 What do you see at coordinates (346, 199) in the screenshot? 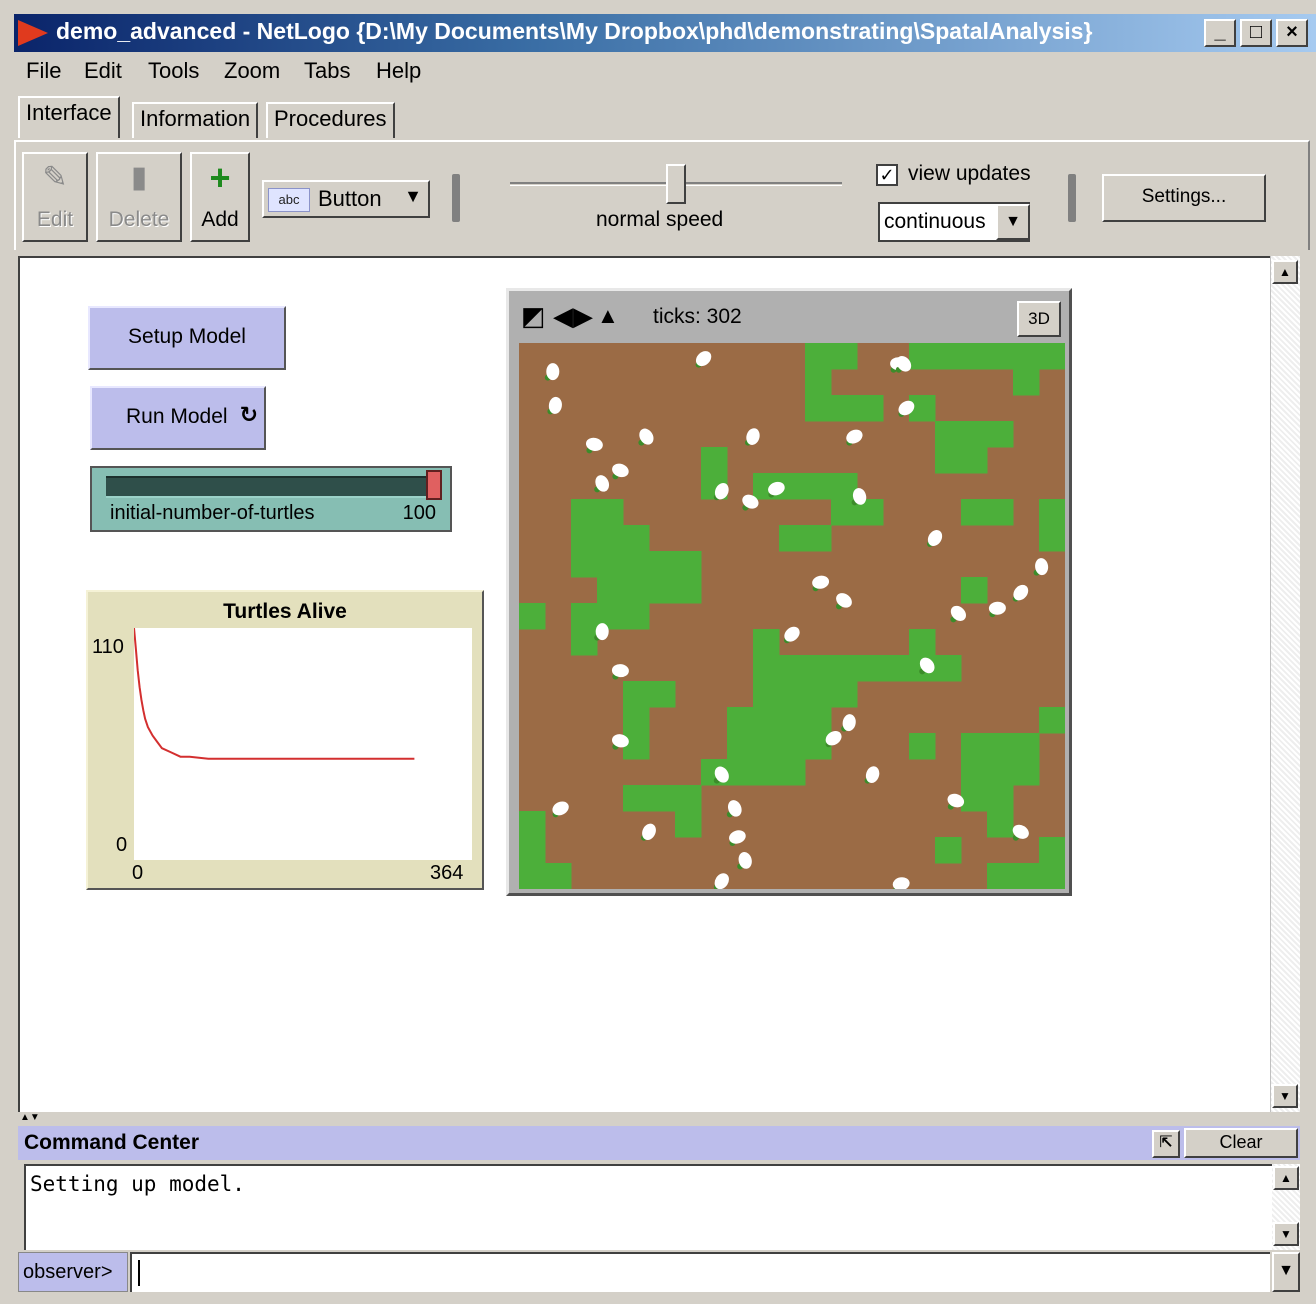
I see `widget-type-select: abc Button ▼` at bounding box center [346, 199].